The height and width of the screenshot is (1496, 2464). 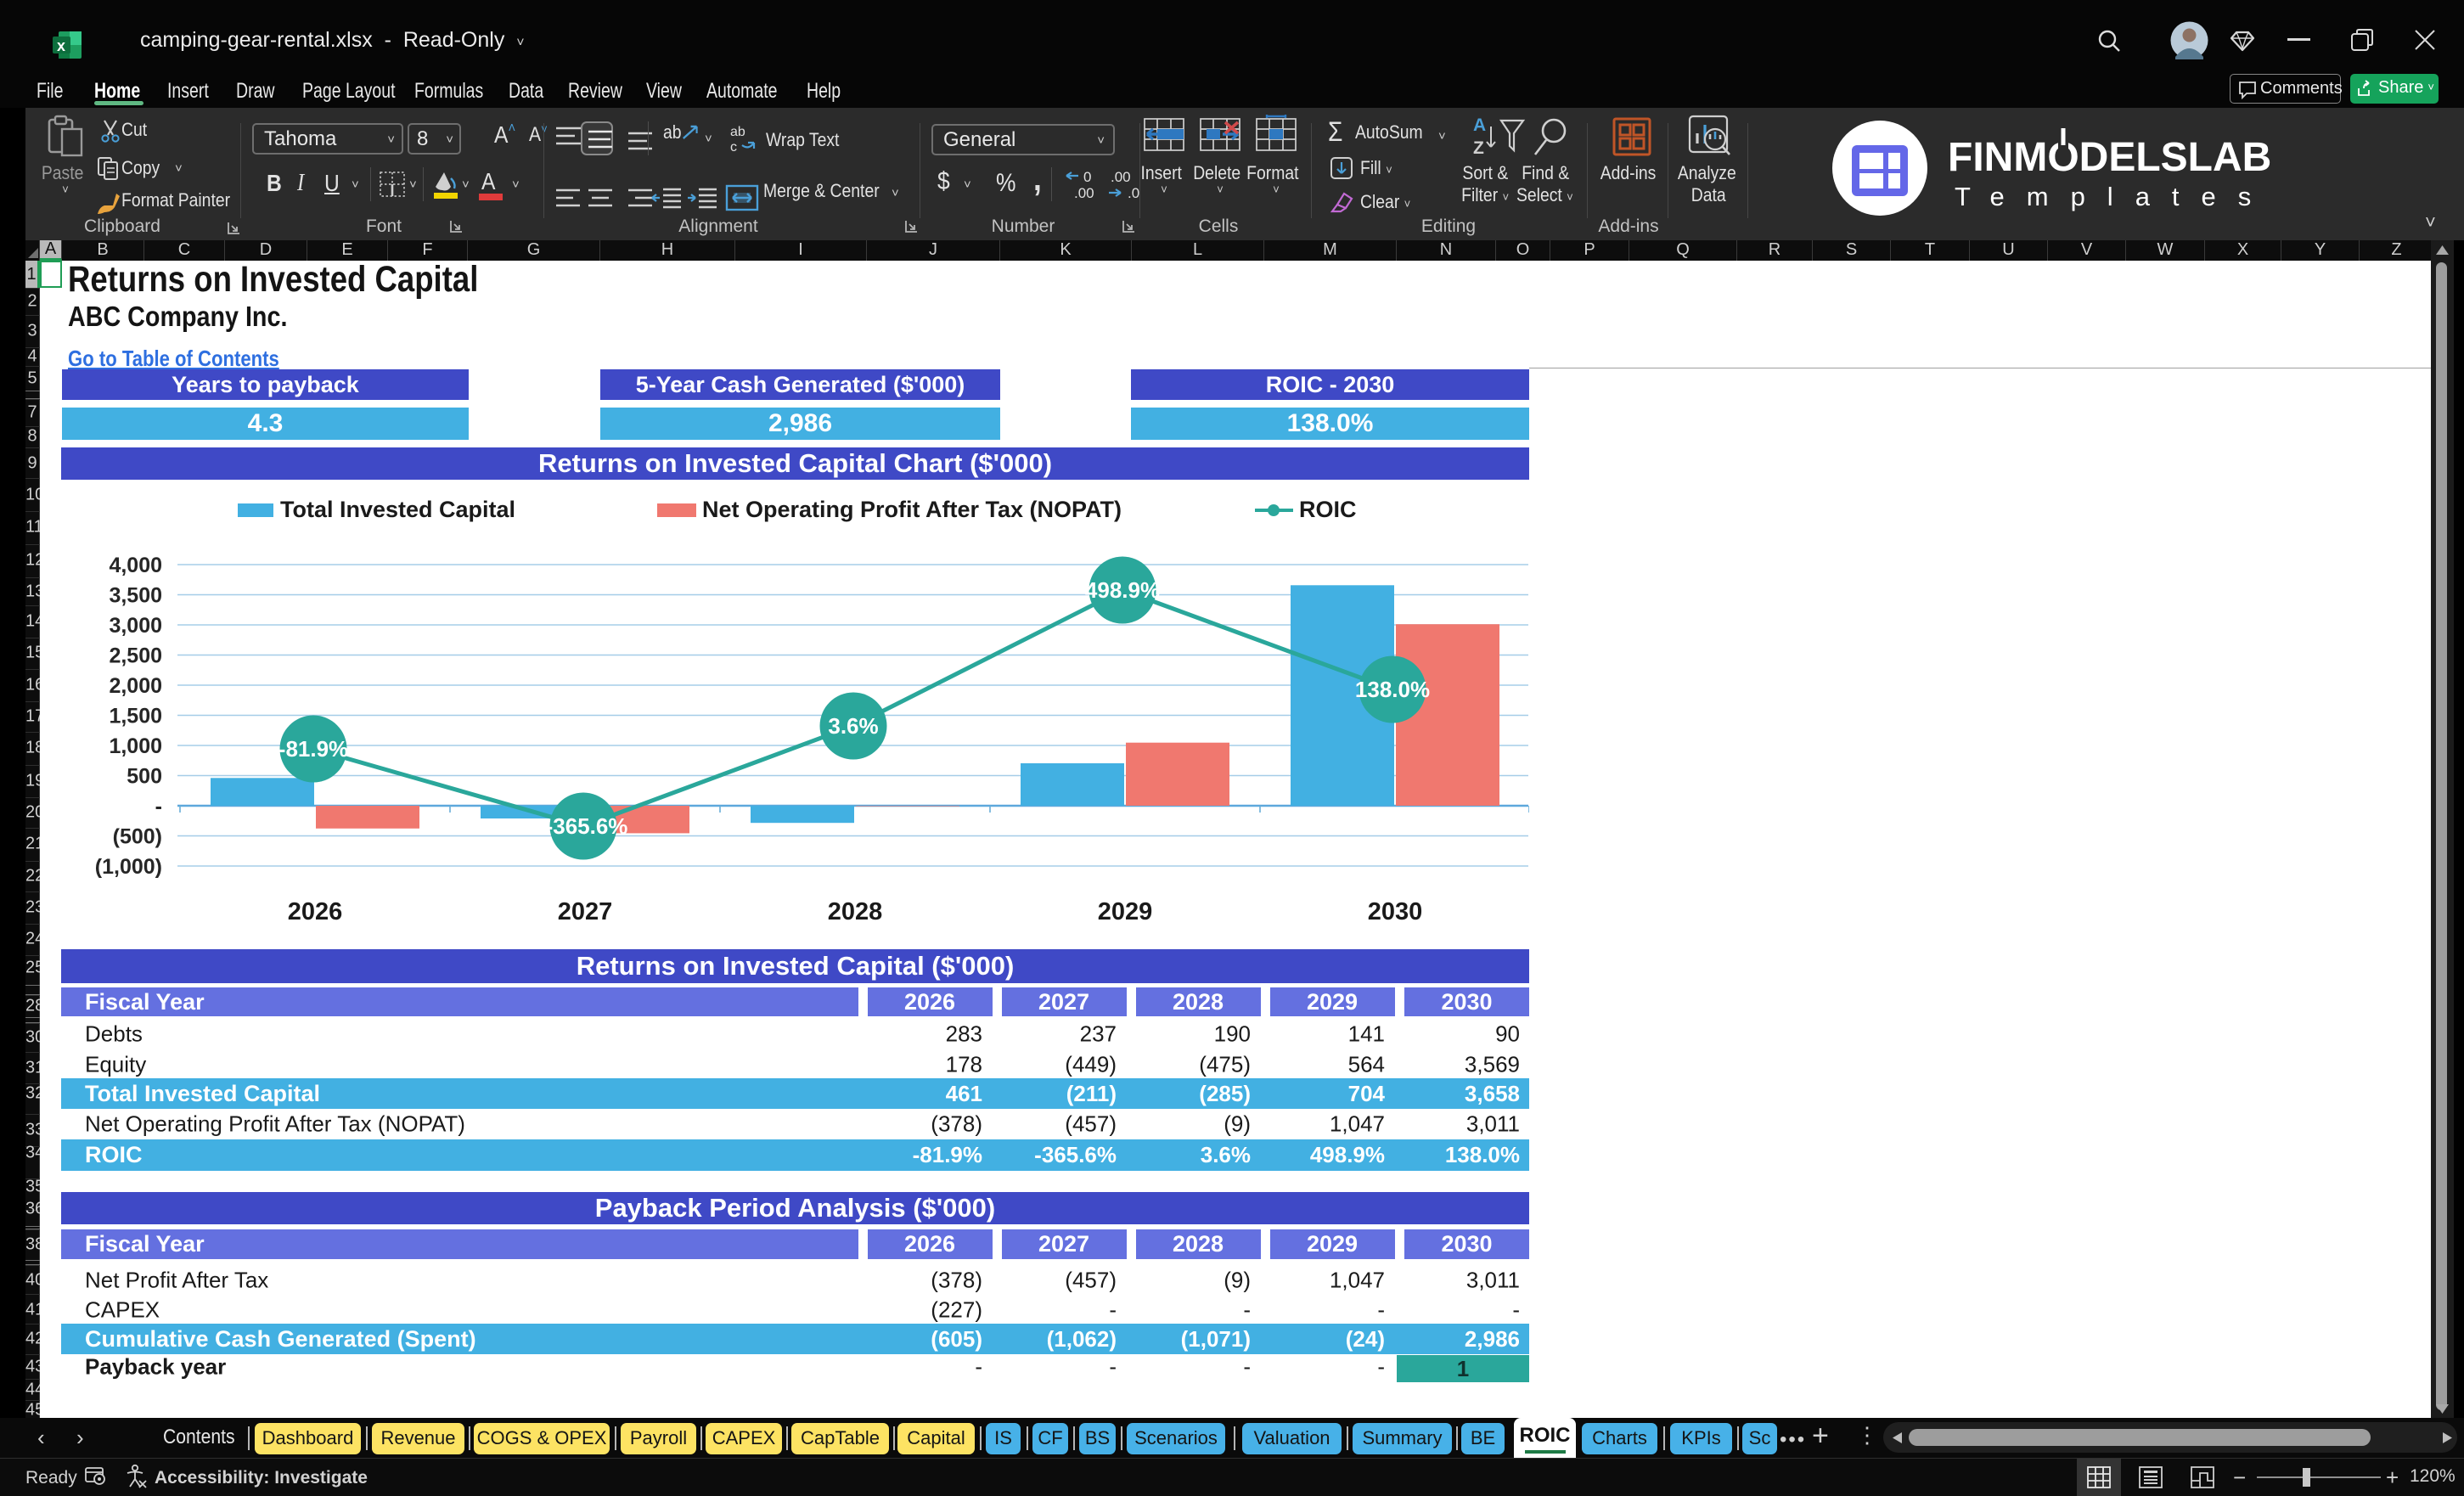 I want to click on svg-text: ab, so click(x=737, y=132).